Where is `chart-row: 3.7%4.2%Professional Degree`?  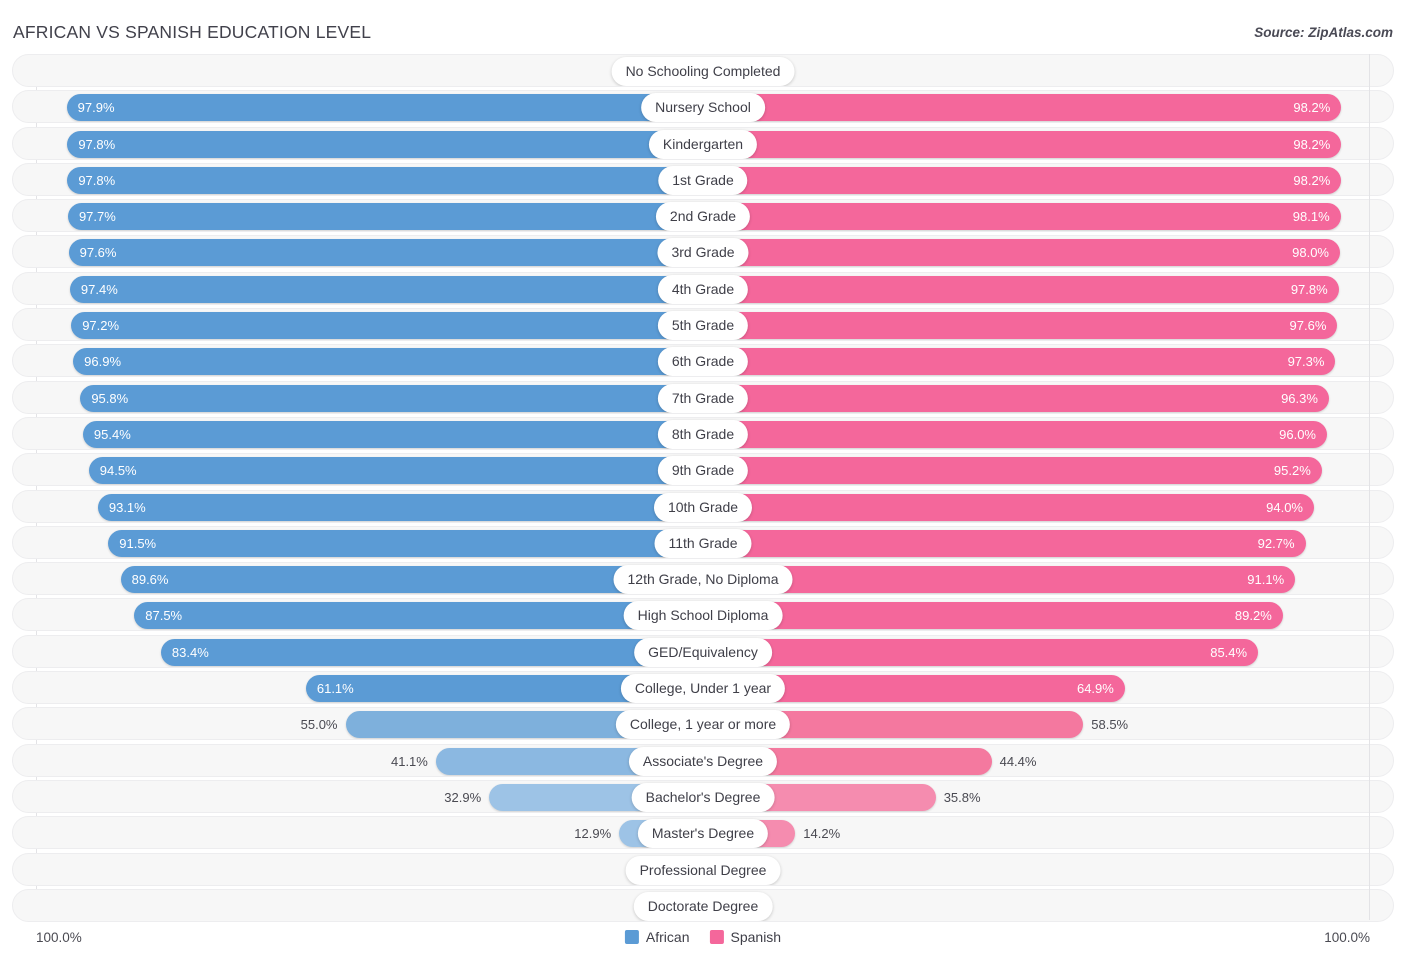
chart-row: 3.7%4.2%Professional Degree is located at coordinates (703, 869).